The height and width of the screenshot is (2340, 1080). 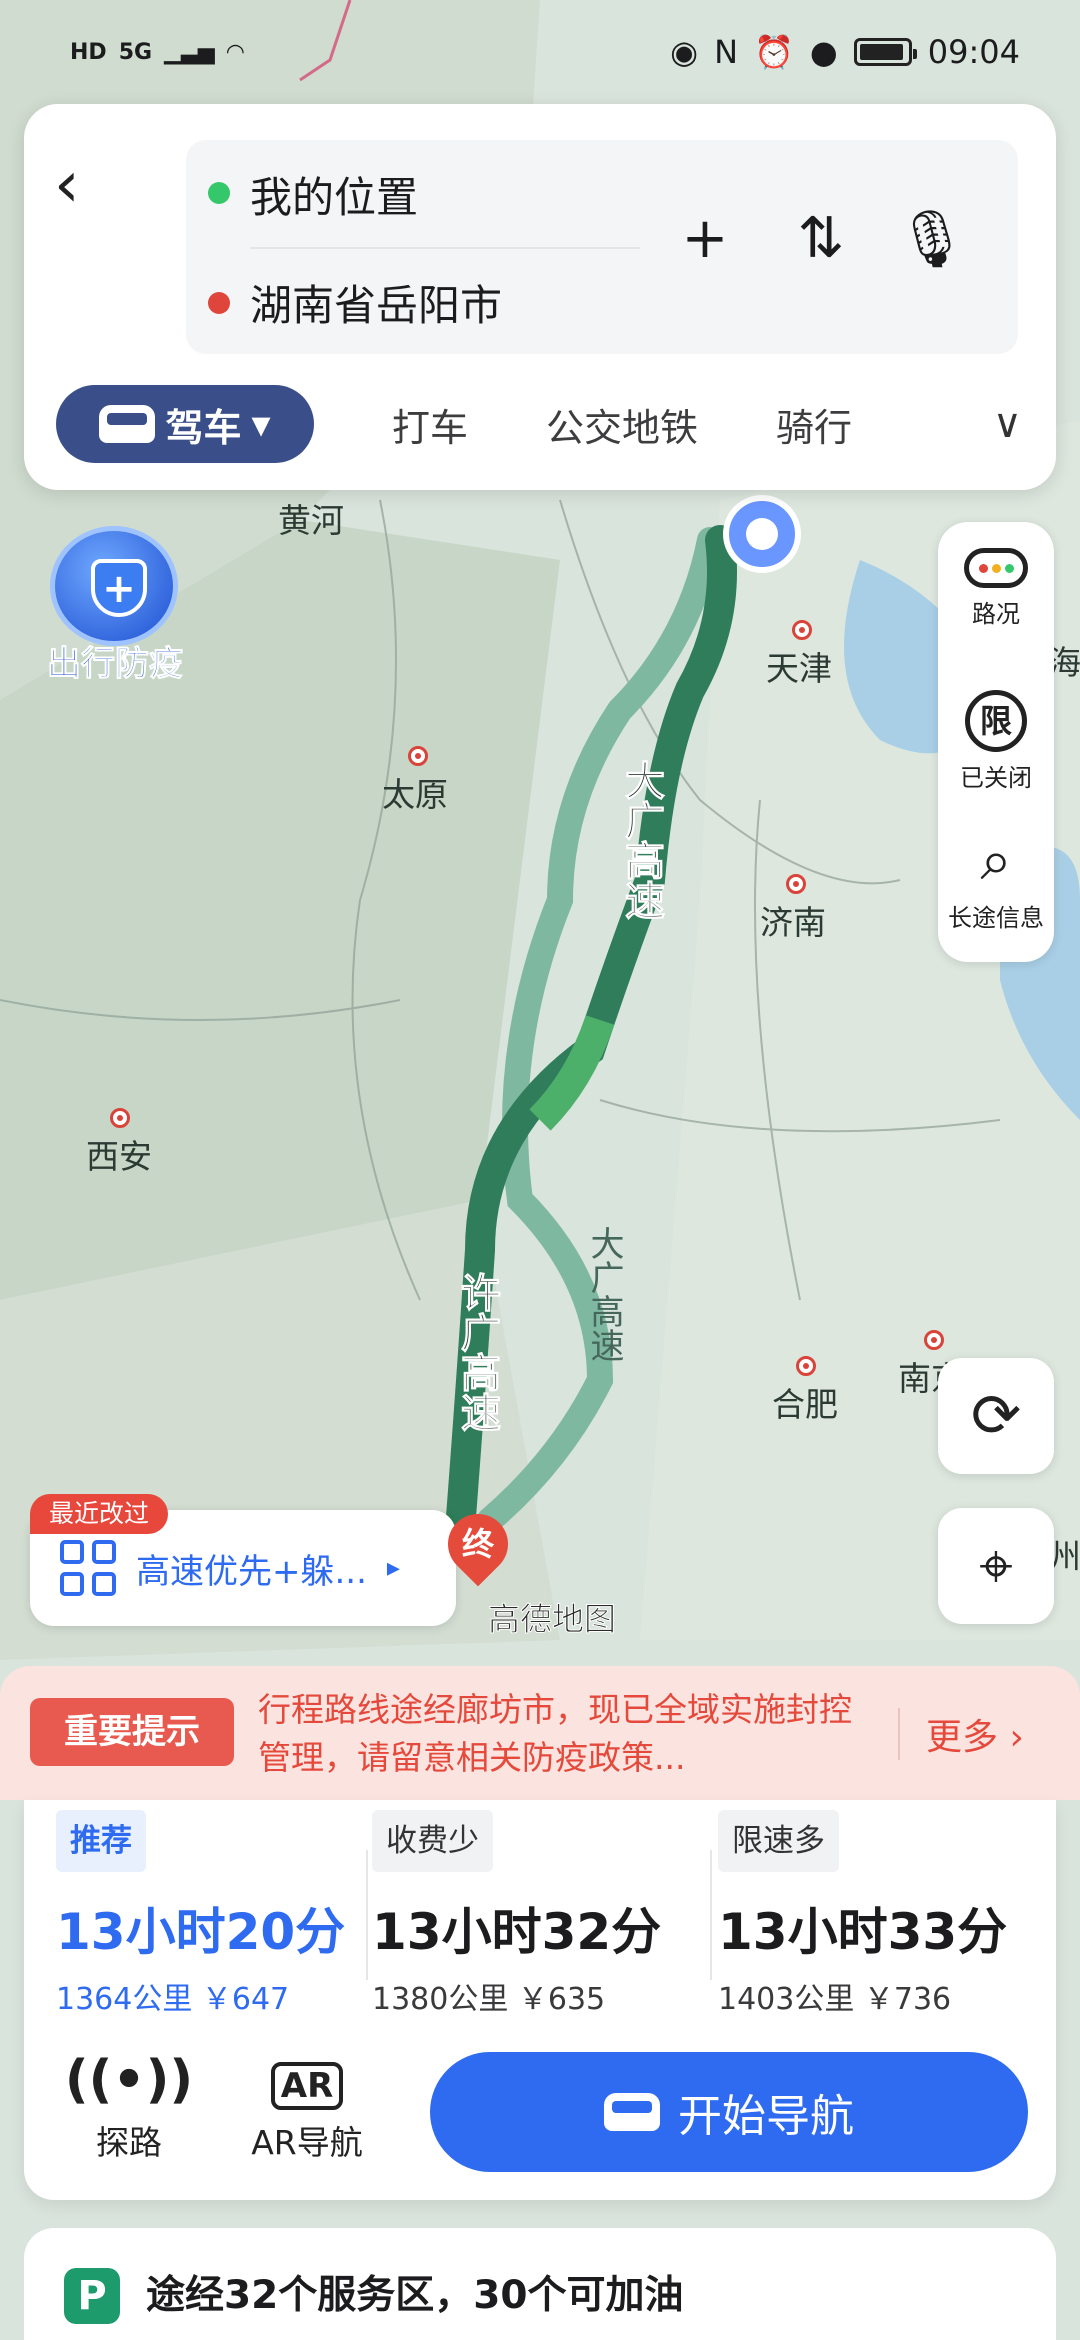 I want to click on city-label: 济南, so click(x=793, y=922).